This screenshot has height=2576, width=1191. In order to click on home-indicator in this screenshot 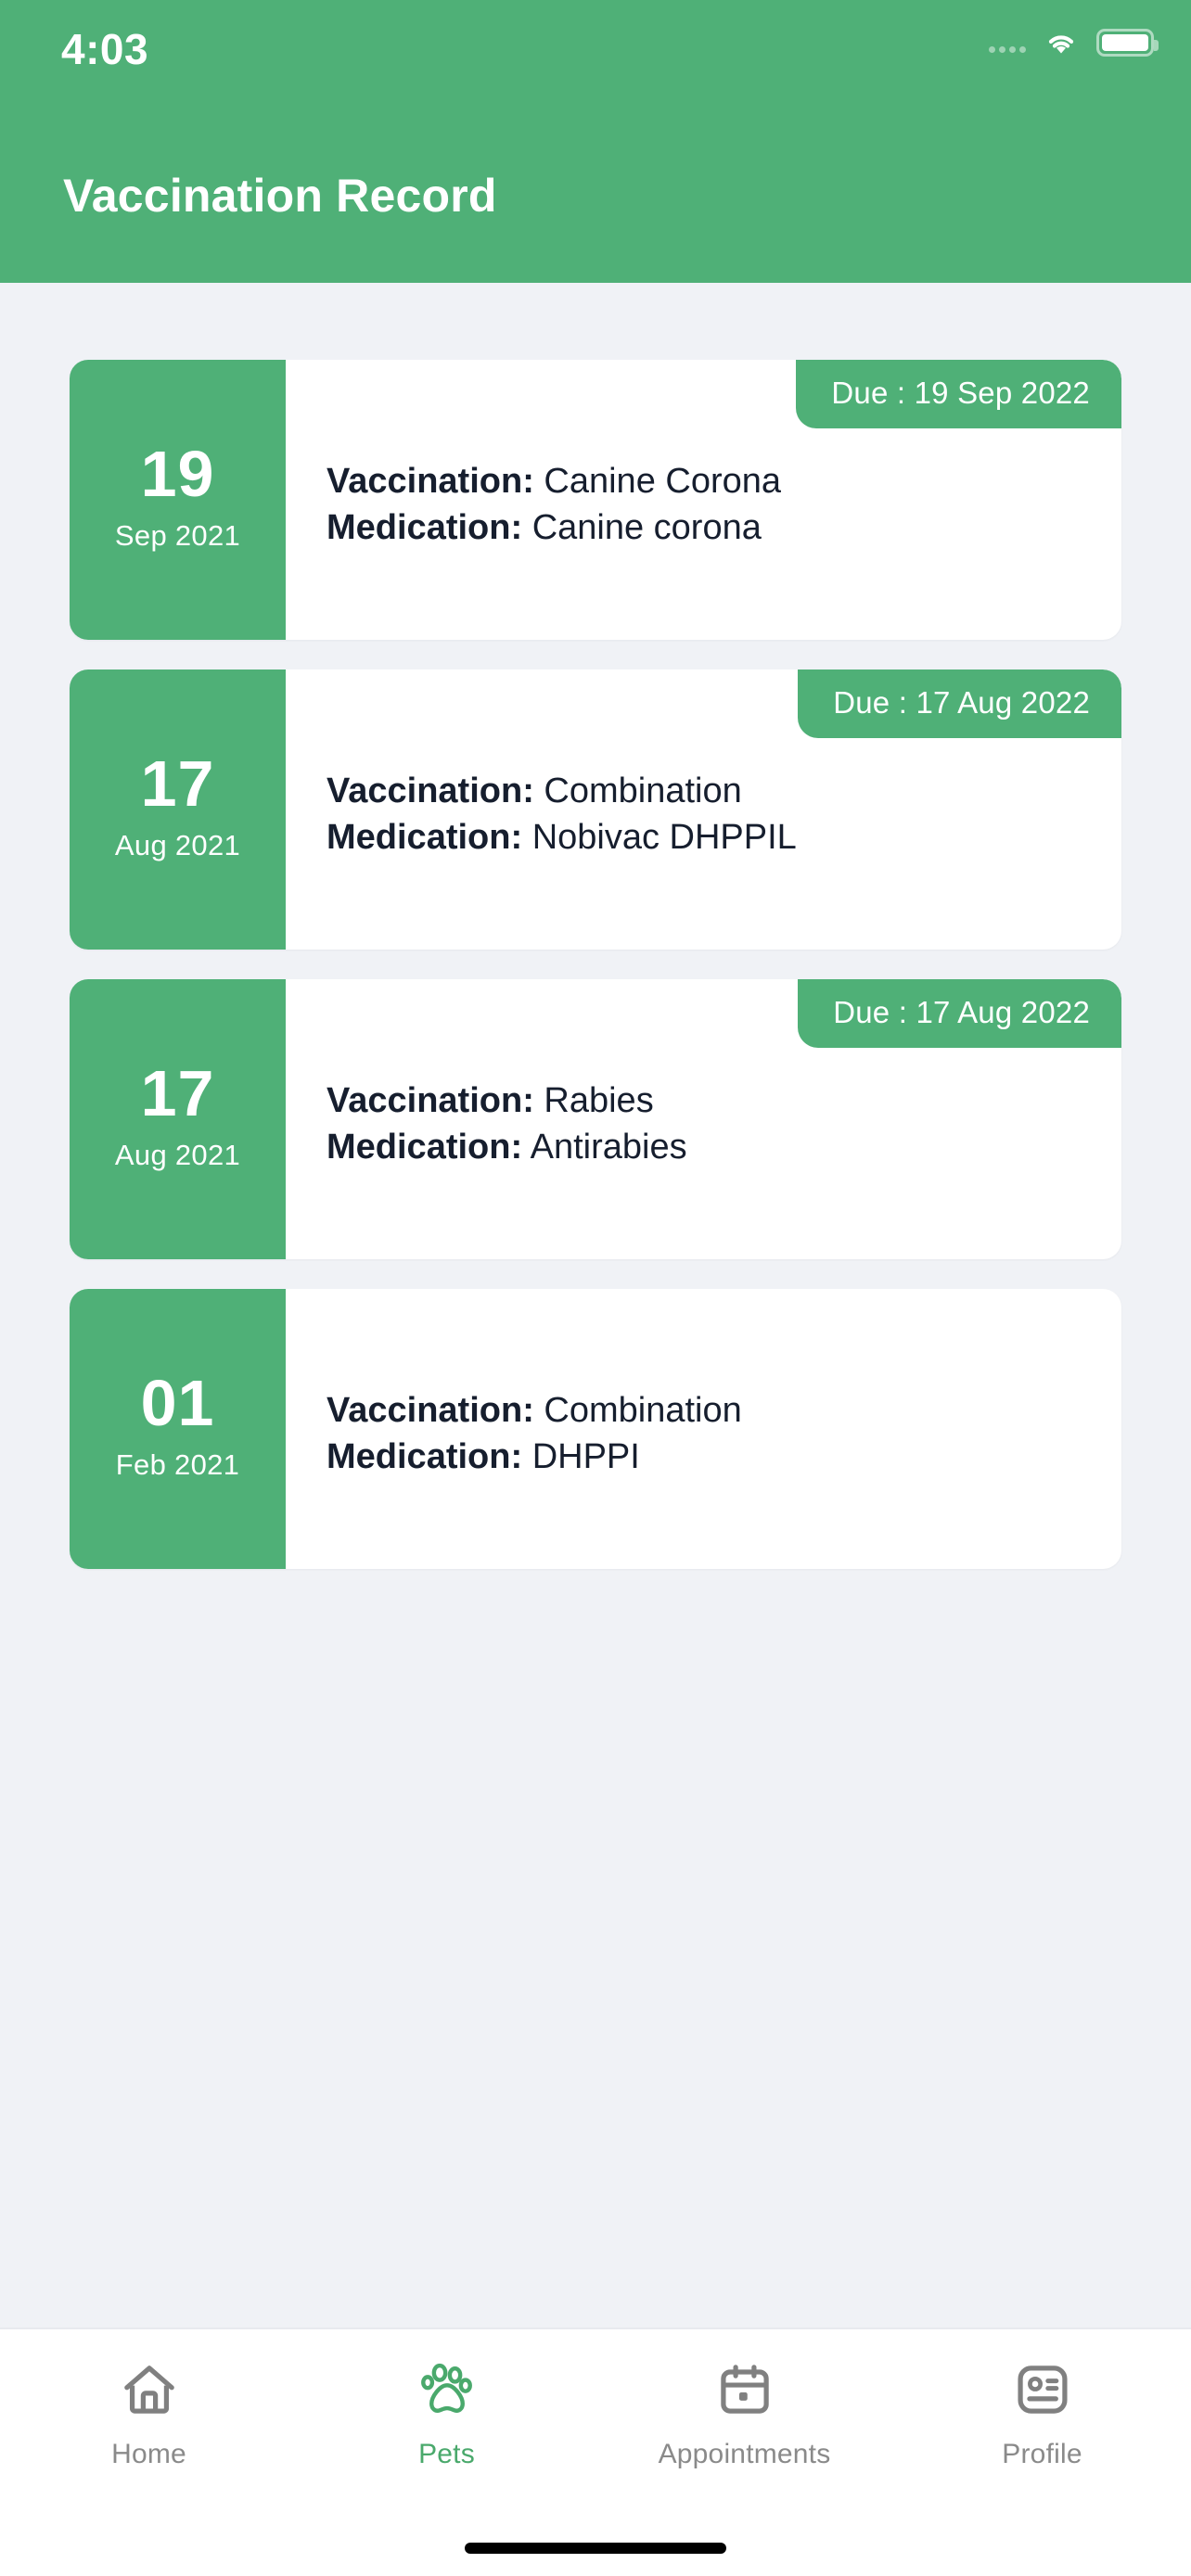, I will do `click(595, 2548)`.